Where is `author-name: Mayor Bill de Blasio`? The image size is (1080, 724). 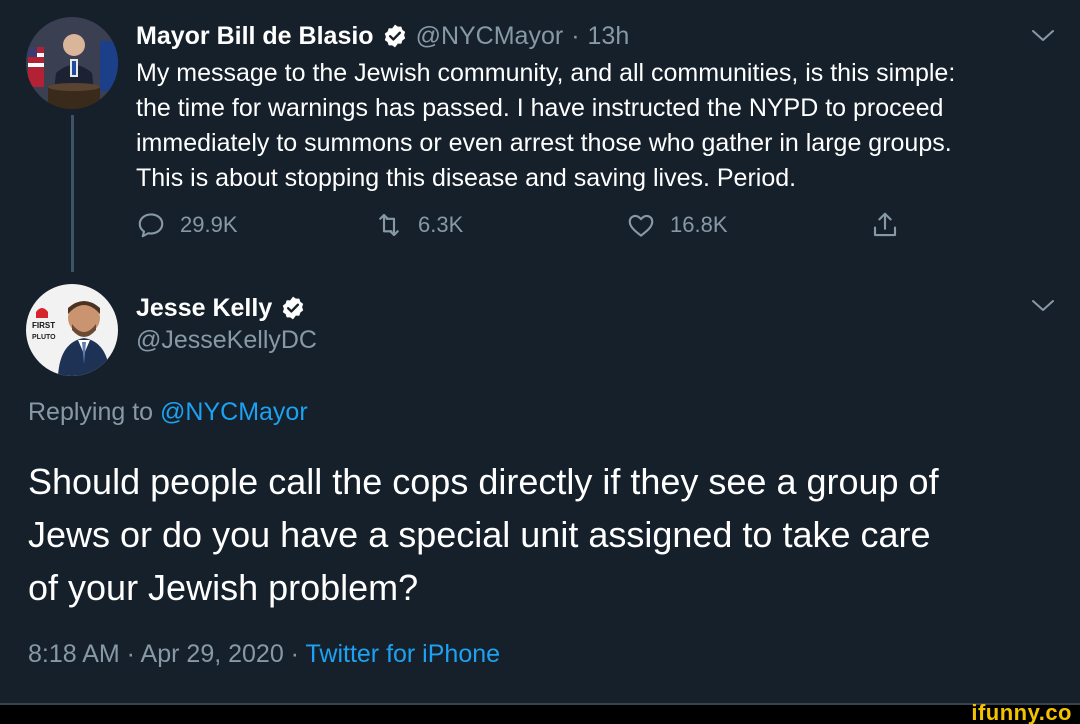 author-name: Mayor Bill de Blasio is located at coordinates (255, 36).